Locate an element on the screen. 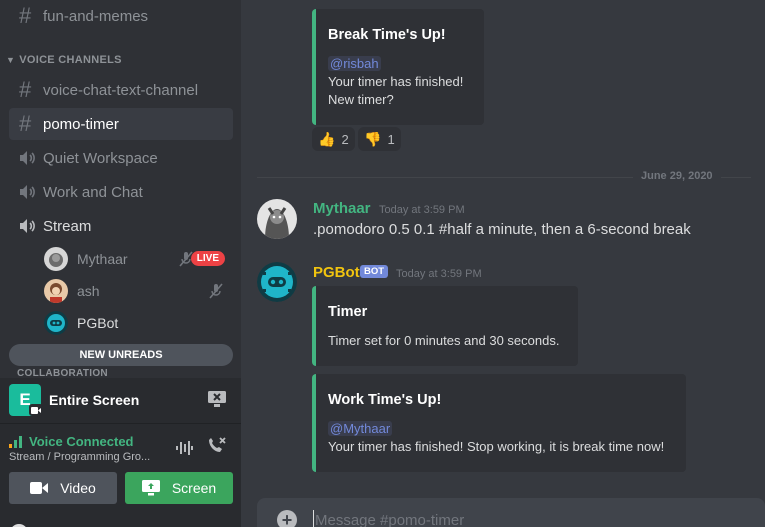  channel-voice-chat-text-channel: # voice-chat-text-channel is located at coordinates (121, 90).